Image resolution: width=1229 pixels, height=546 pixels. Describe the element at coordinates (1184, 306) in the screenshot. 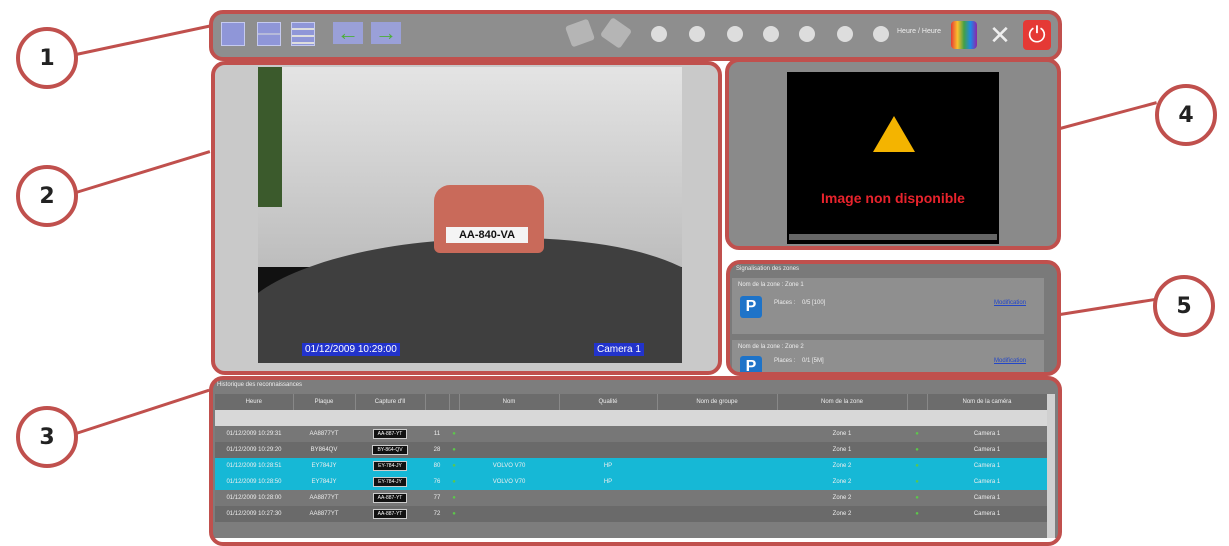

I see `callout-5: 5` at that location.